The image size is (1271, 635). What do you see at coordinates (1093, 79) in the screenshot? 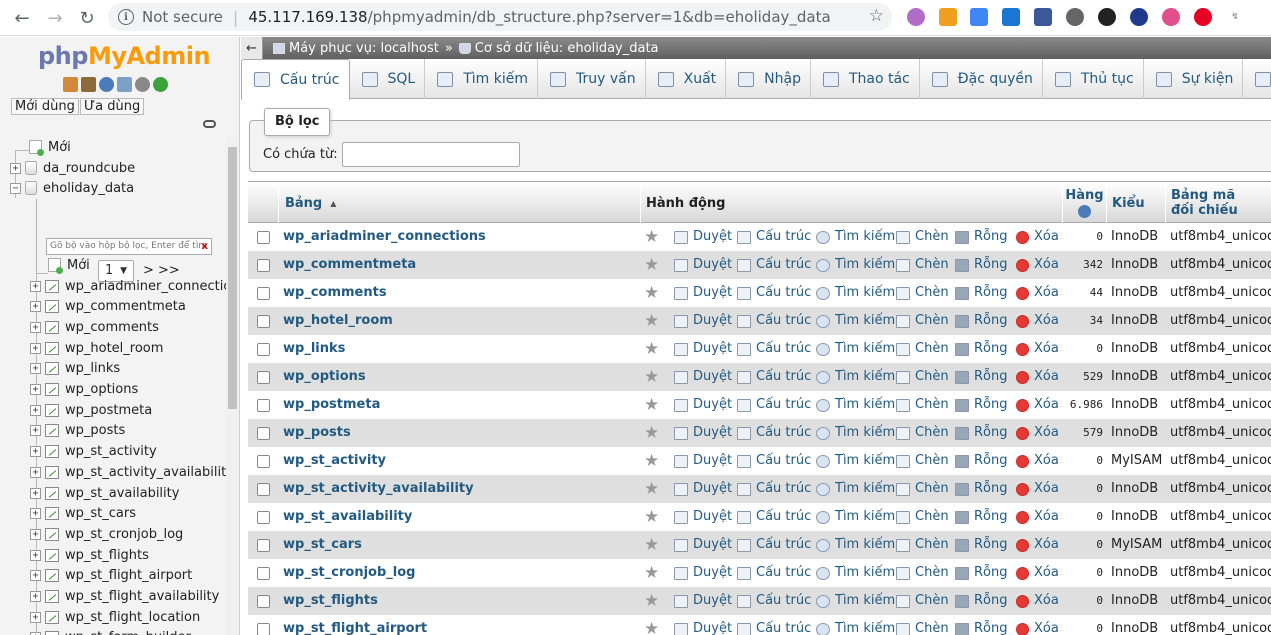
I see `tab-routines: Thủ tục` at bounding box center [1093, 79].